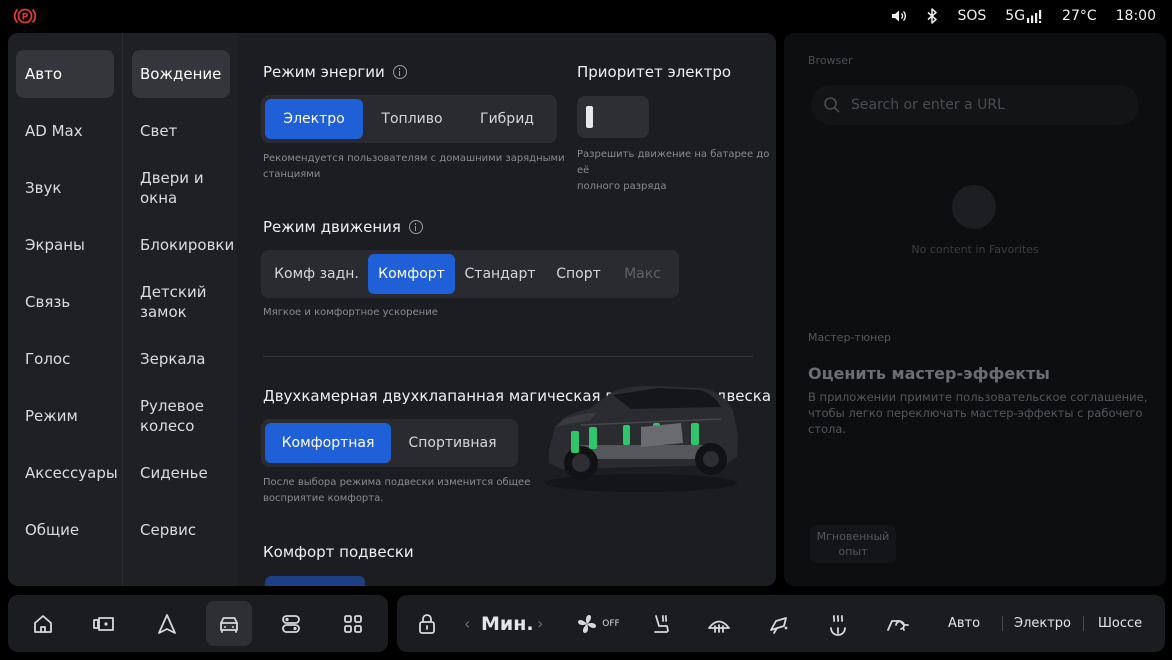 Image resolution: width=1172 pixels, height=660 pixels. What do you see at coordinates (332, 227) in the screenshot?
I see `drive-mode-title-text: Режим движения` at bounding box center [332, 227].